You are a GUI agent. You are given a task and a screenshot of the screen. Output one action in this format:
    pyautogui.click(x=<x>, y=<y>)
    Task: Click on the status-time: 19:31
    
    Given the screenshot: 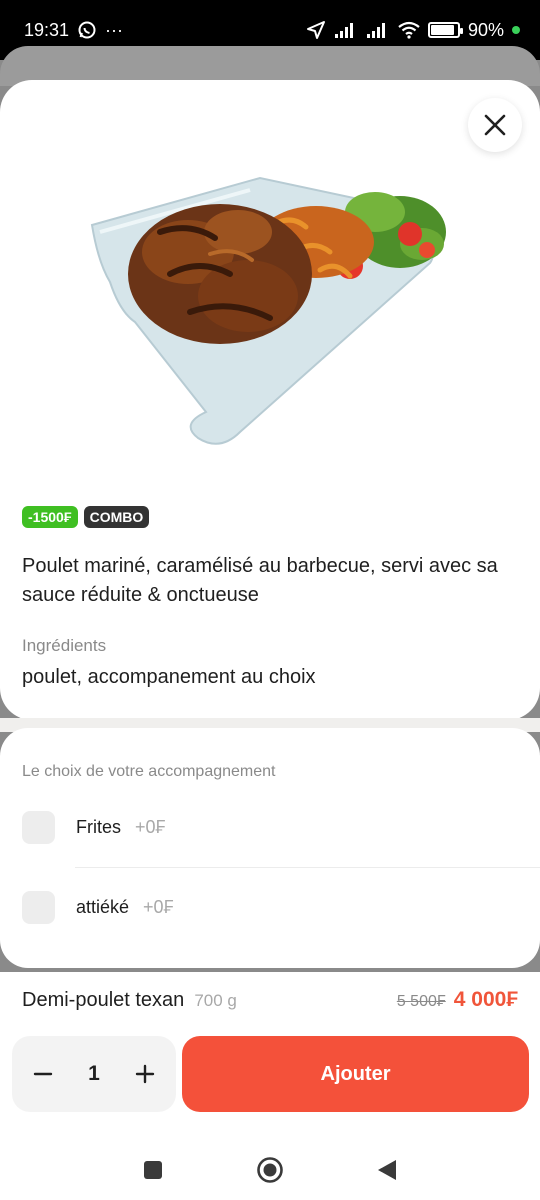 What is the action you would take?
    pyautogui.click(x=47, y=29)
    